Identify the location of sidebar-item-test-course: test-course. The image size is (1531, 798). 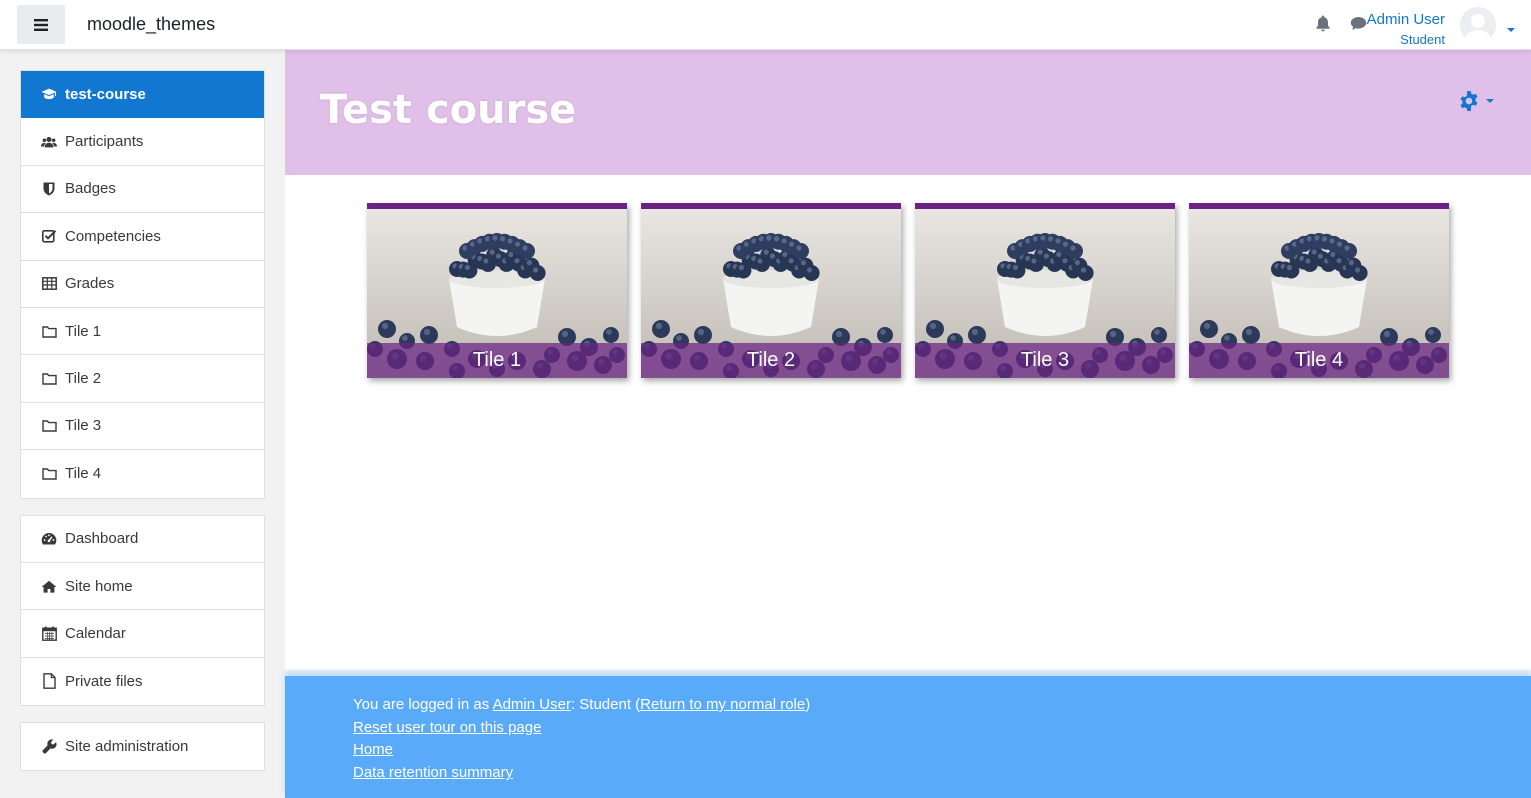
(142, 95).